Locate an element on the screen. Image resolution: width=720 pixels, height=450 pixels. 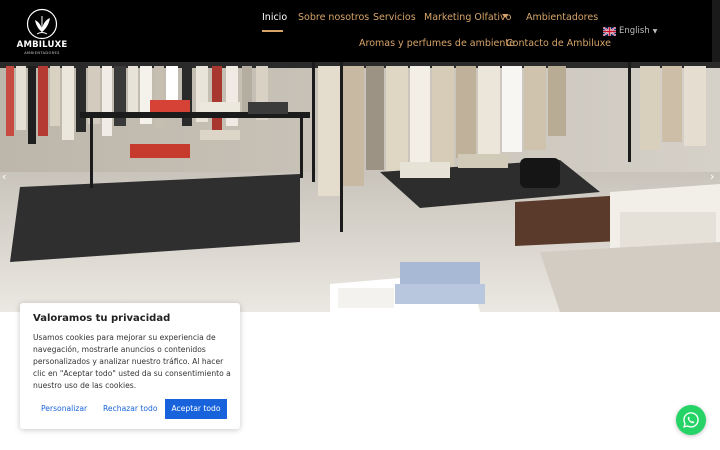
language-switcher: English ▼ is located at coordinates (630, 31).